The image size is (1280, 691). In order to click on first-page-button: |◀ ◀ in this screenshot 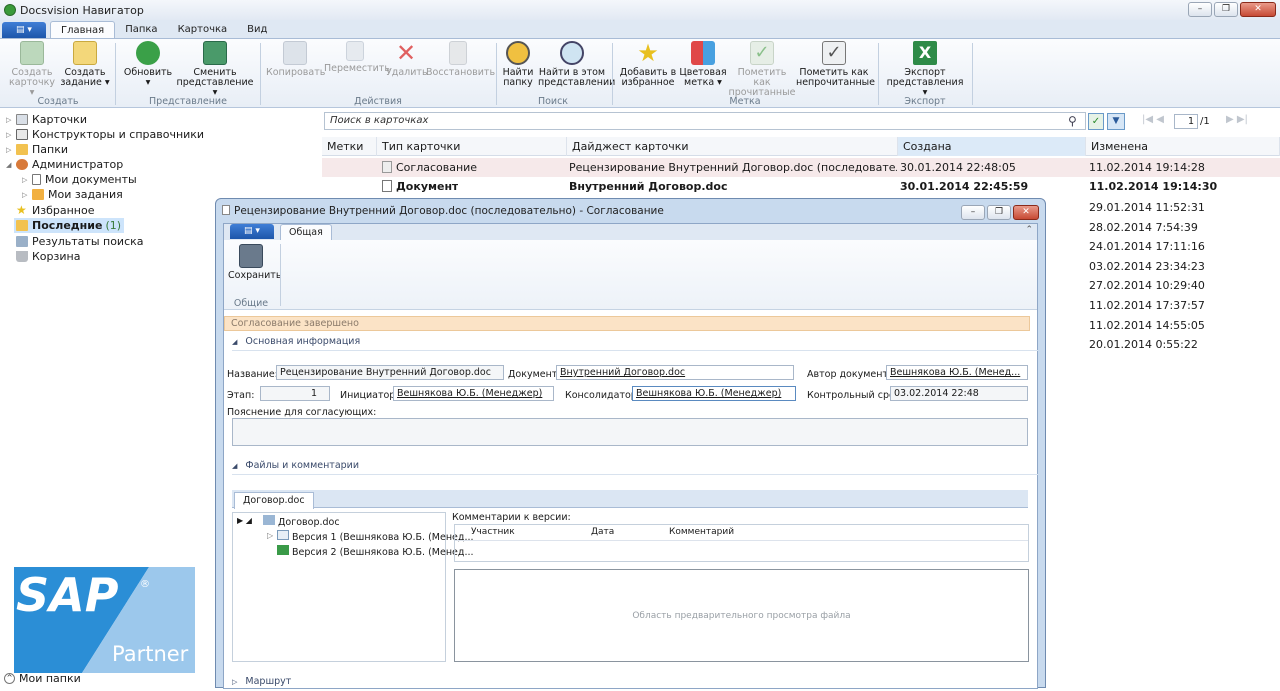, I will do `click(1153, 119)`.